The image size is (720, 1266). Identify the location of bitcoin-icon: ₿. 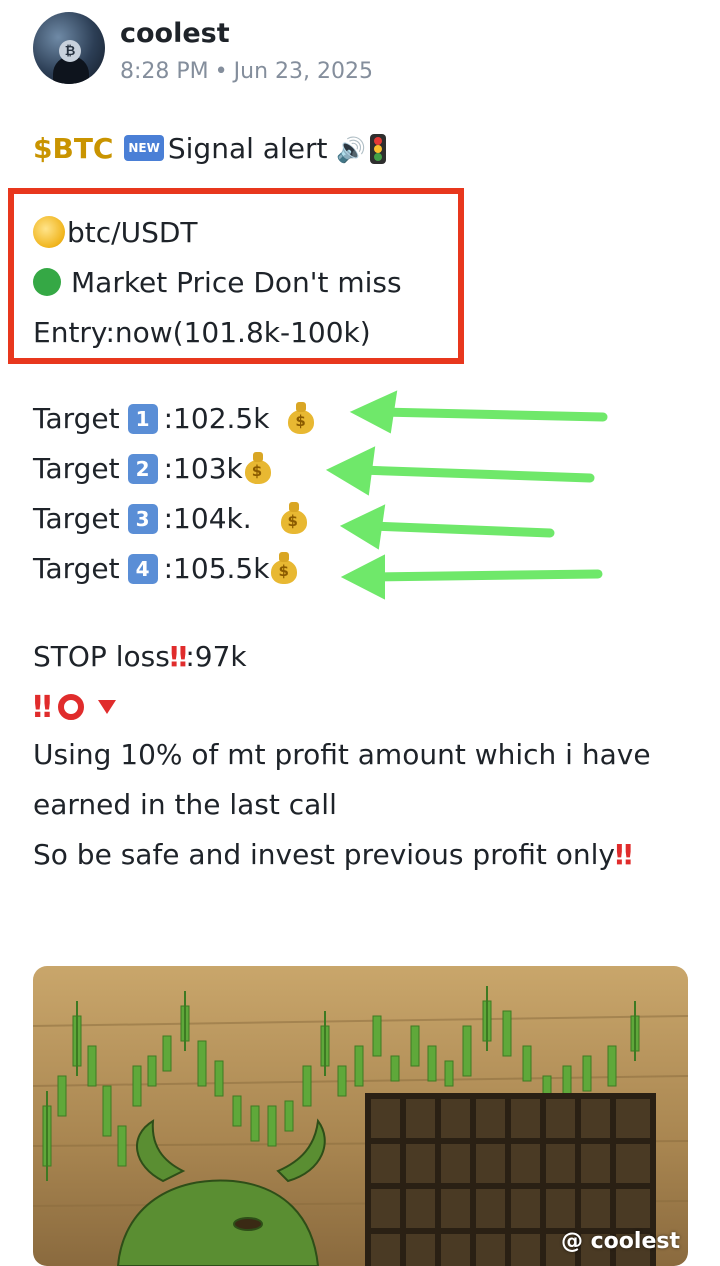
(70, 51).